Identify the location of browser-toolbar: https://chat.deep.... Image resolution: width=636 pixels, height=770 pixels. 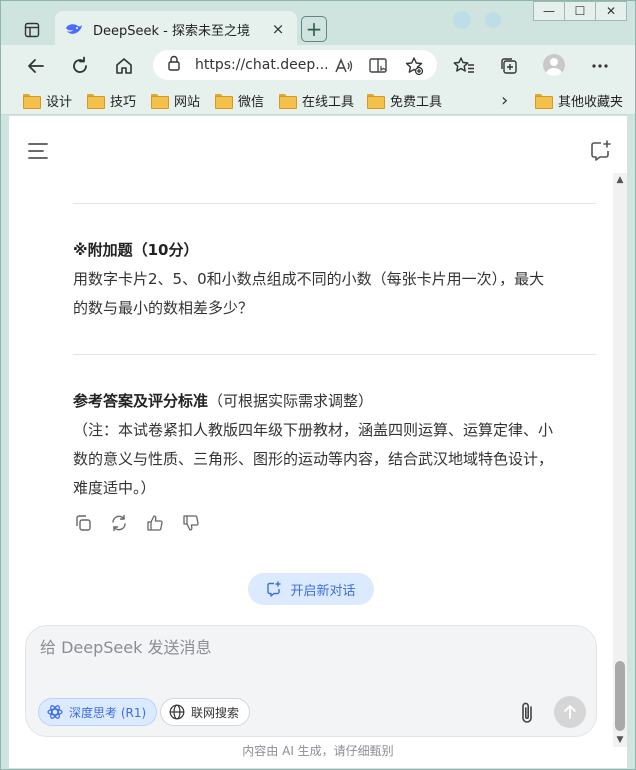
(318, 65).